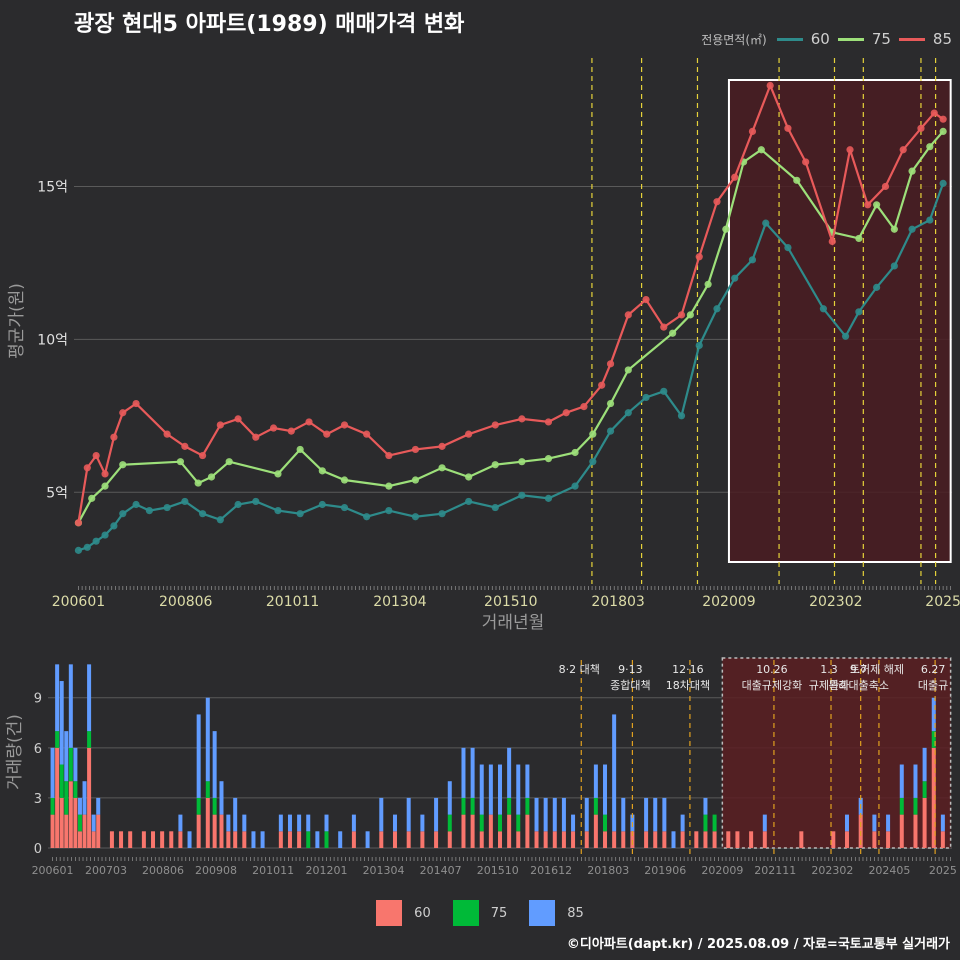  Describe the element at coordinates (877, 669) in the screenshot. I see `policy-annotation: 토허제 해제` at that location.